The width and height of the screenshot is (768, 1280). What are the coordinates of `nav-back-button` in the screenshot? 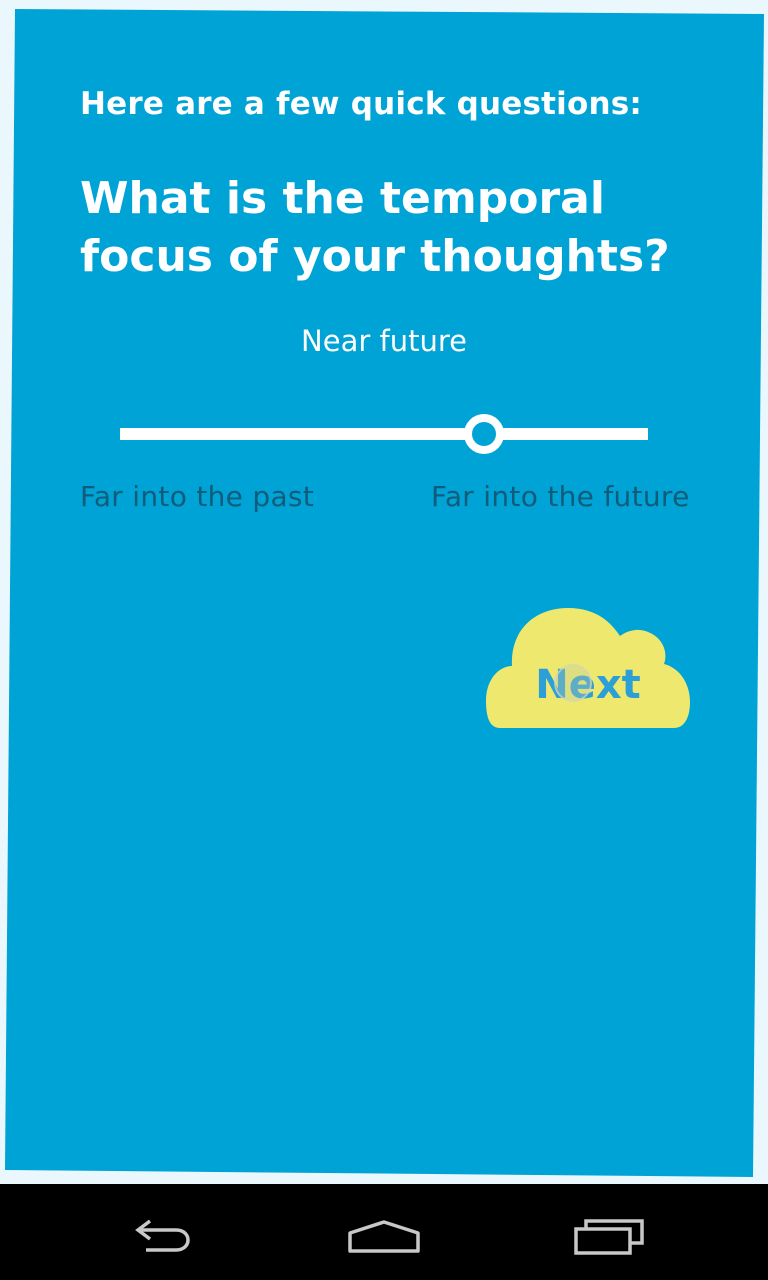 It's located at (160, 1232).